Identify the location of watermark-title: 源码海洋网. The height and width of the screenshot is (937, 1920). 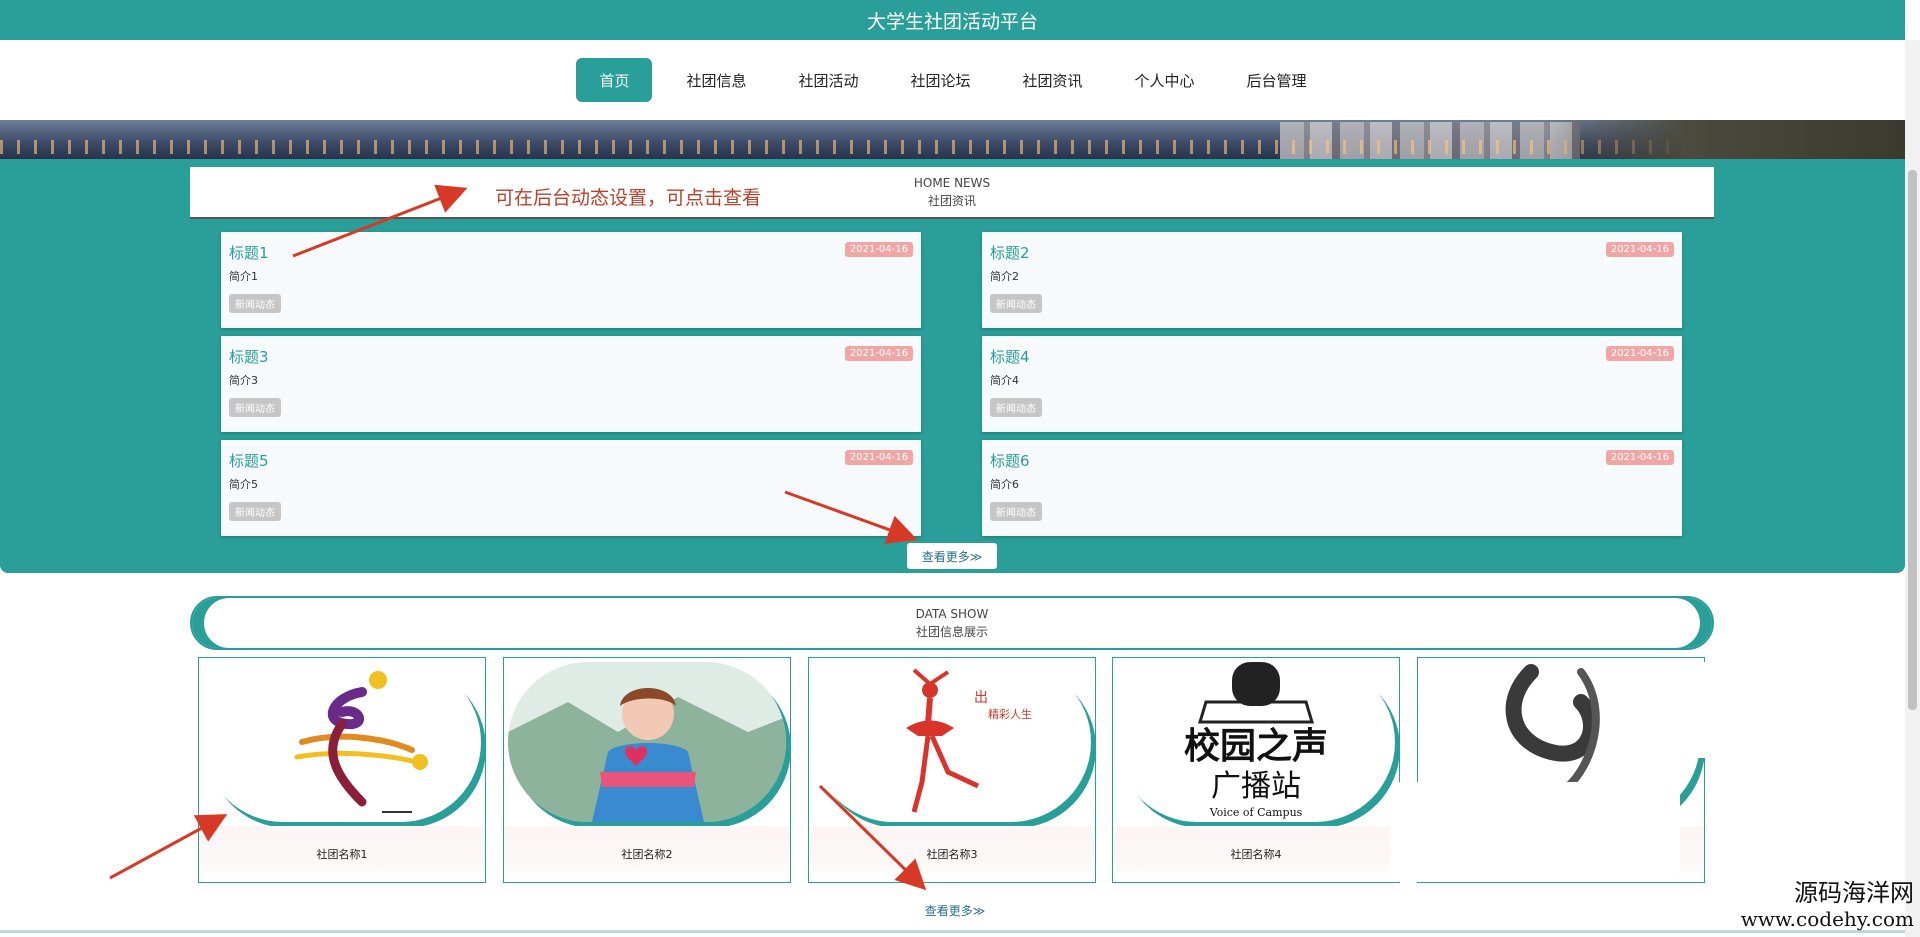
(1854, 893).